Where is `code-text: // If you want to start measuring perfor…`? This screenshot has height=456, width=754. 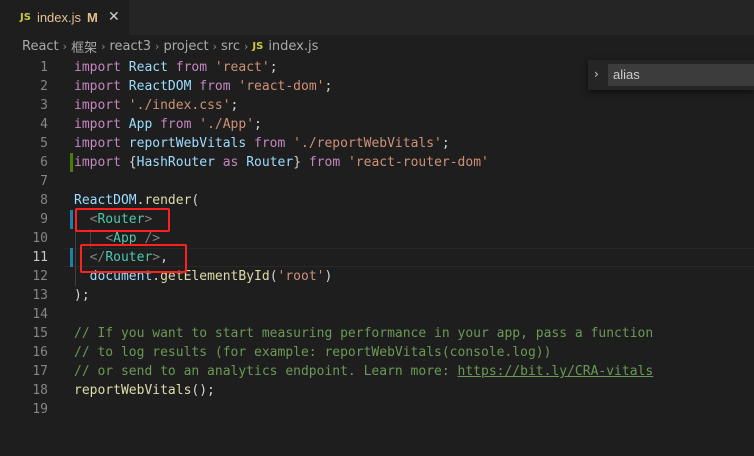 code-text: // If you want to start measuring perfor… is located at coordinates (363, 333).